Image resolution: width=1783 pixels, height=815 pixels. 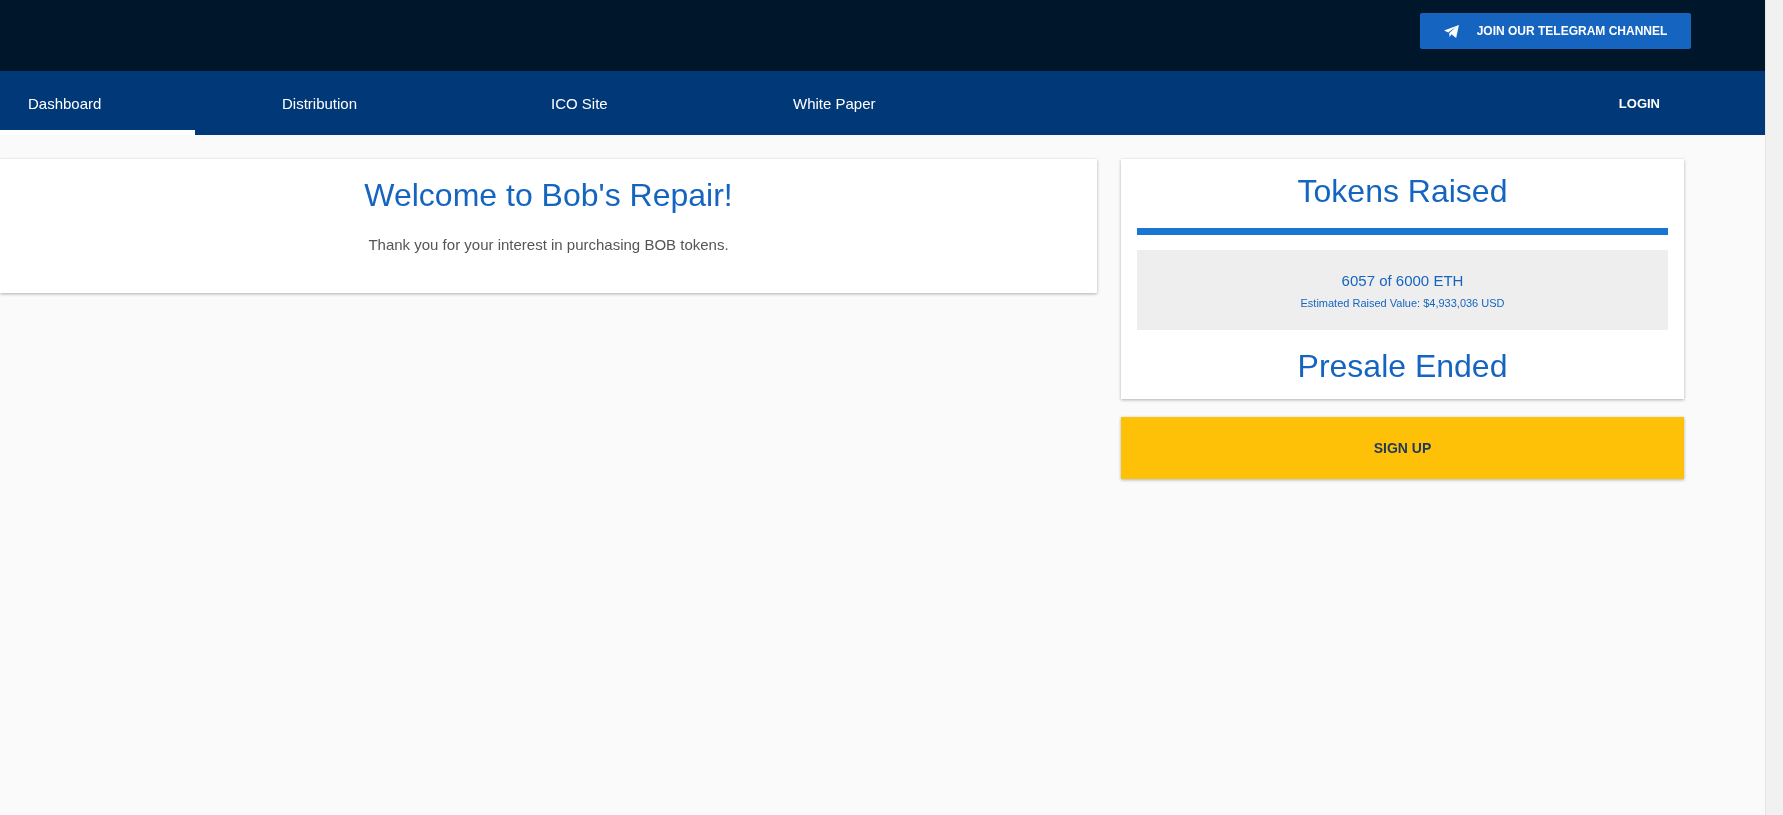 What do you see at coordinates (1774, 407) in the screenshot?
I see `scrollbar` at bounding box center [1774, 407].